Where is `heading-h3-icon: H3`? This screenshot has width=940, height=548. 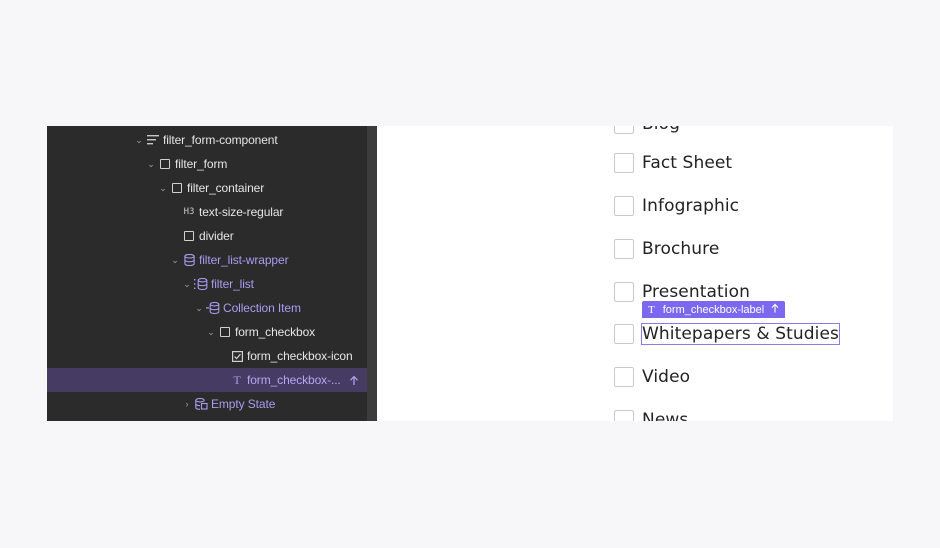 heading-h3-icon: H3 is located at coordinates (189, 212).